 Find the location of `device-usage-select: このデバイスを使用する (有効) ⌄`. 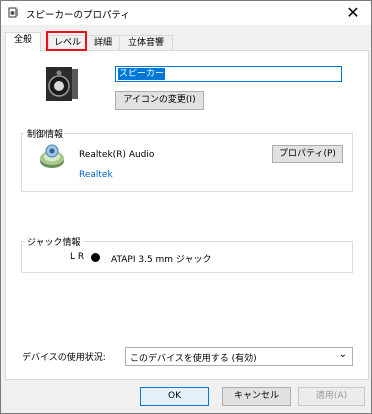

device-usage-select: このデバイスを使用する (有効) ⌄ is located at coordinates (239, 356).